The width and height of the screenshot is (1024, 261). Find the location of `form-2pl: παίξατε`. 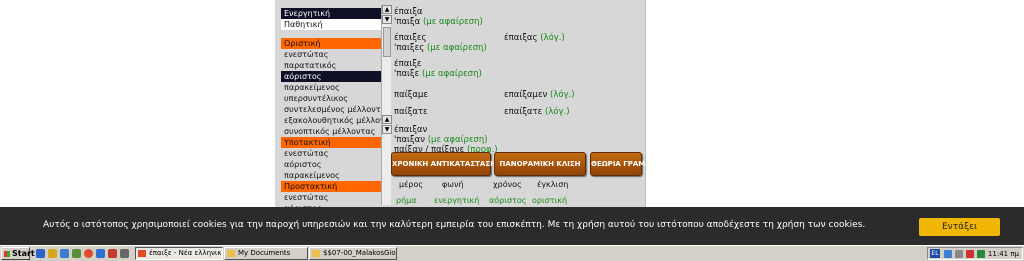

form-2pl: παίξατε is located at coordinates (411, 112).